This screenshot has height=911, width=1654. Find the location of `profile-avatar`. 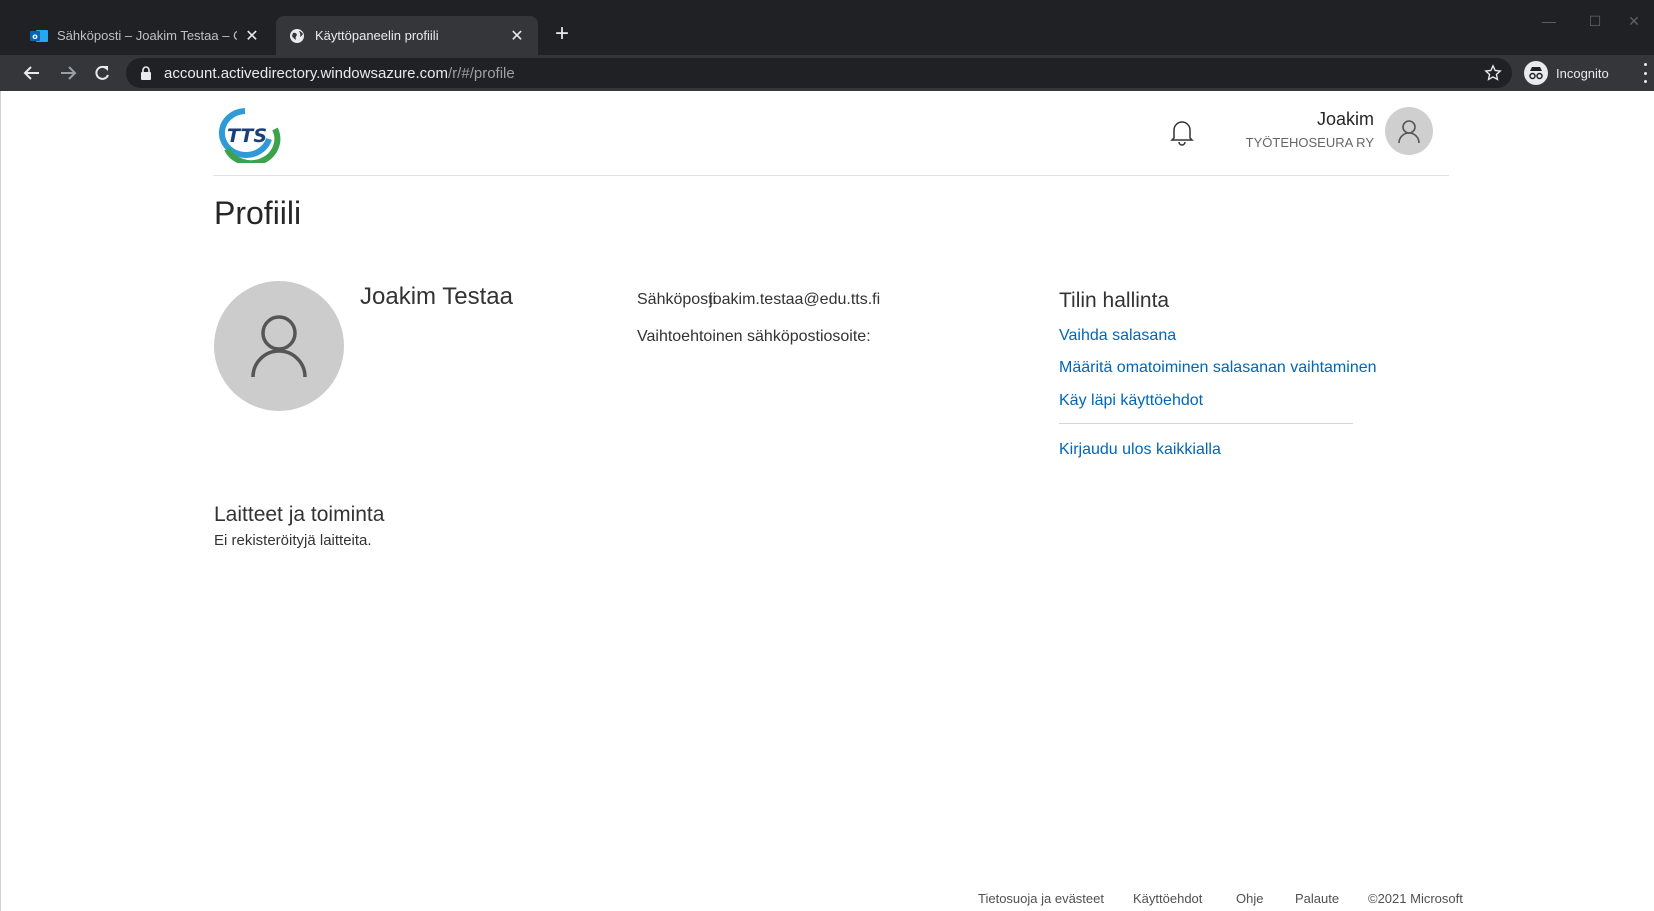

profile-avatar is located at coordinates (279, 346).